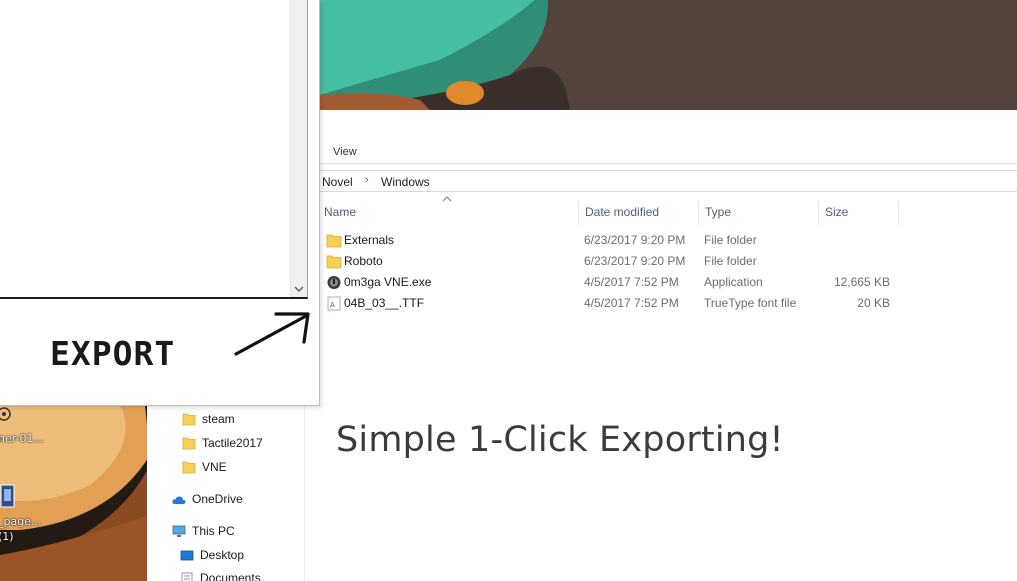 The width and height of the screenshot is (1017, 581). What do you see at coordinates (873, 303) in the screenshot?
I see `file-size: 20 KB` at bounding box center [873, 303].